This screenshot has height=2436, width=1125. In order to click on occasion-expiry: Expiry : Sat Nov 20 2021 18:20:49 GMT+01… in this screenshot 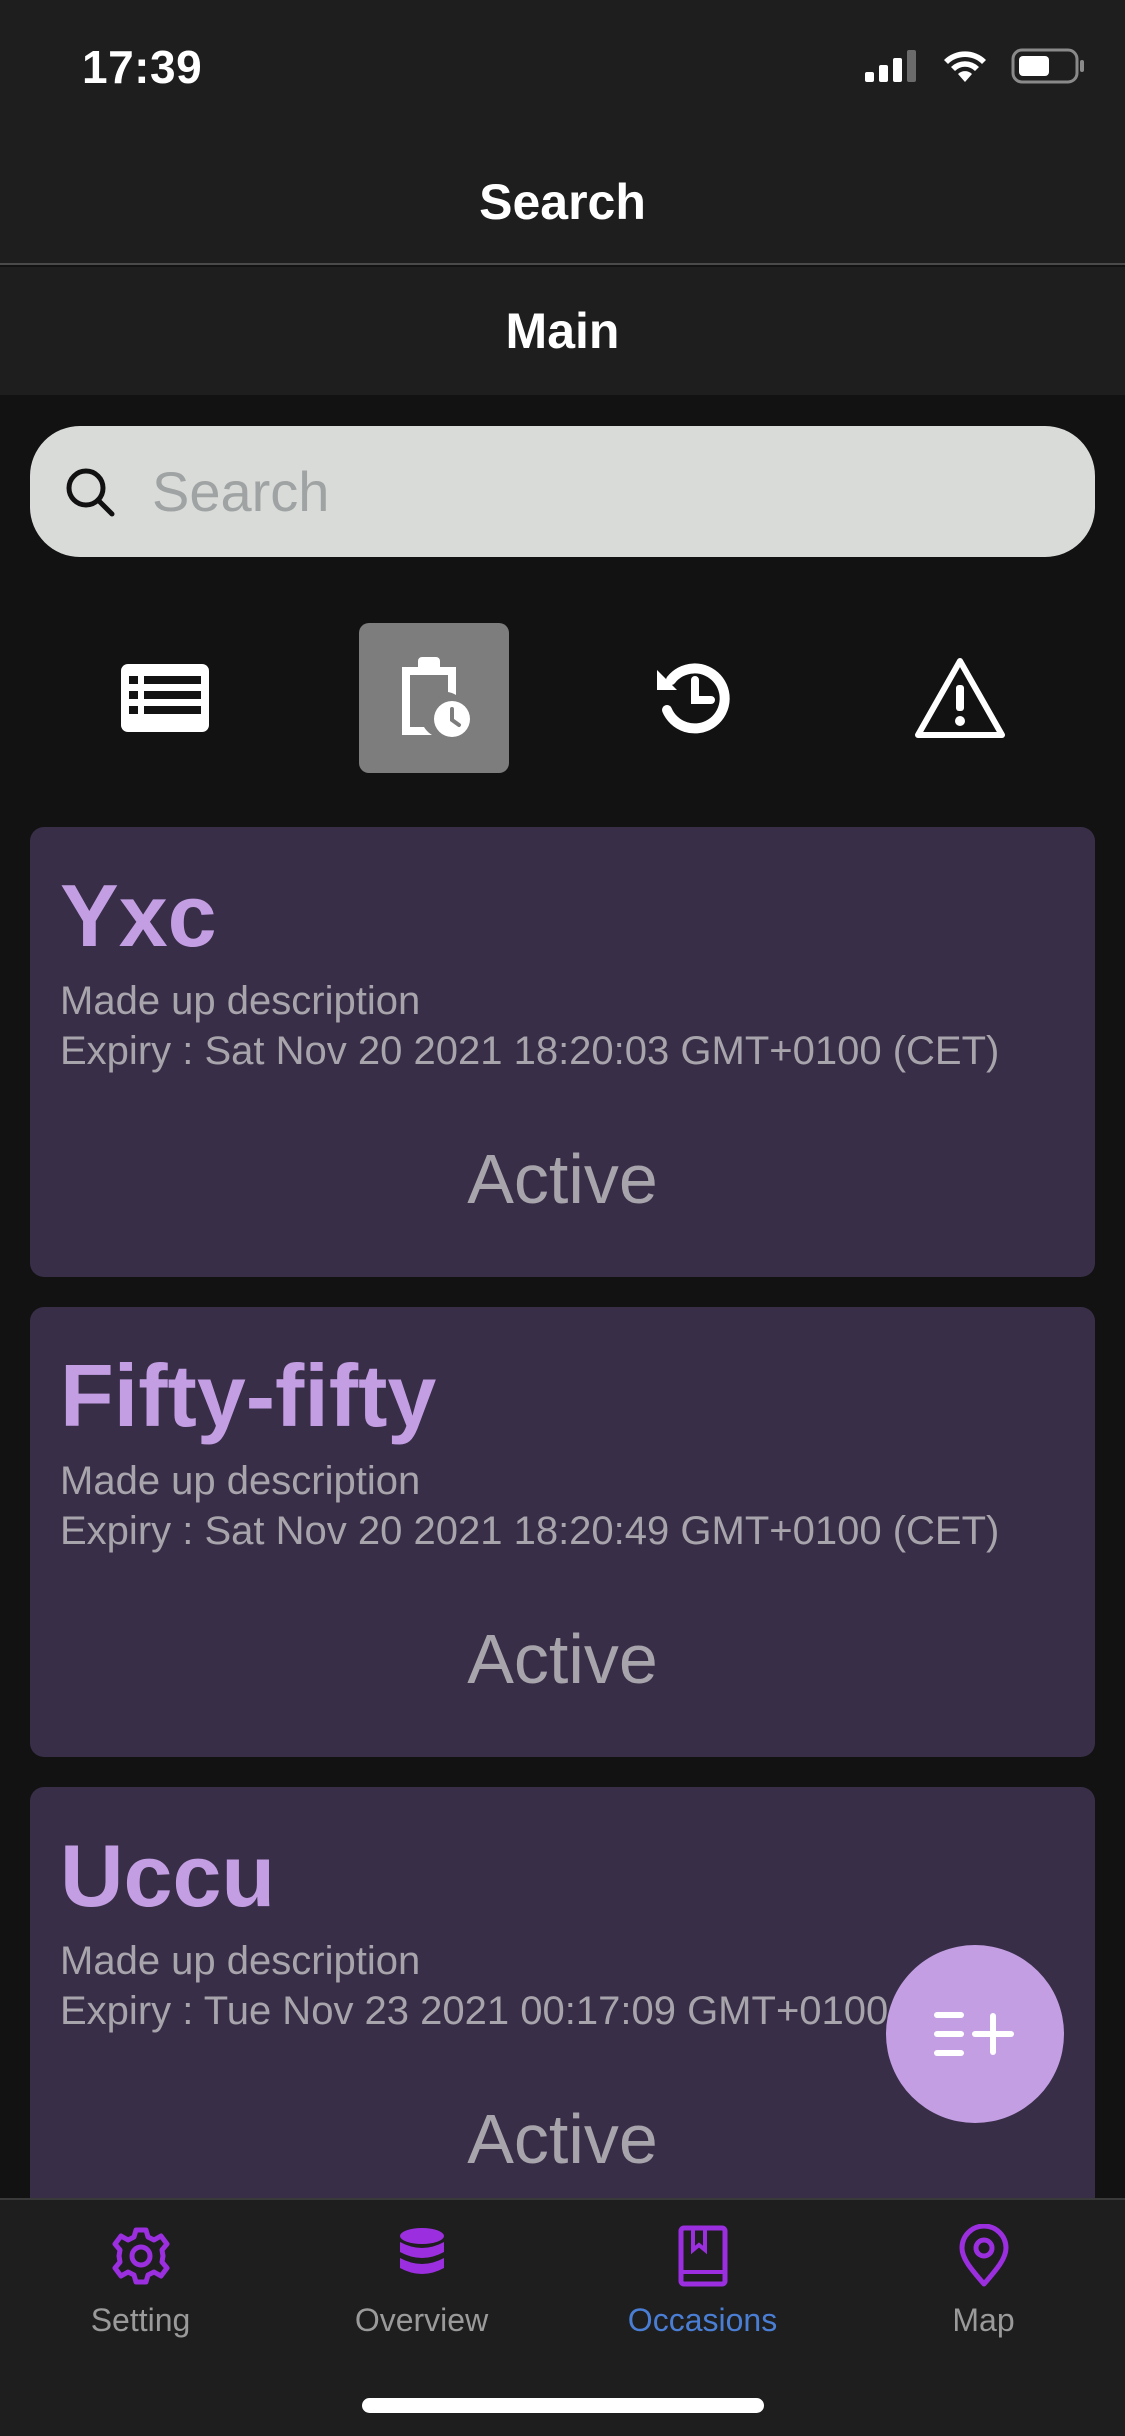, I will do `click(530, 1531)`.